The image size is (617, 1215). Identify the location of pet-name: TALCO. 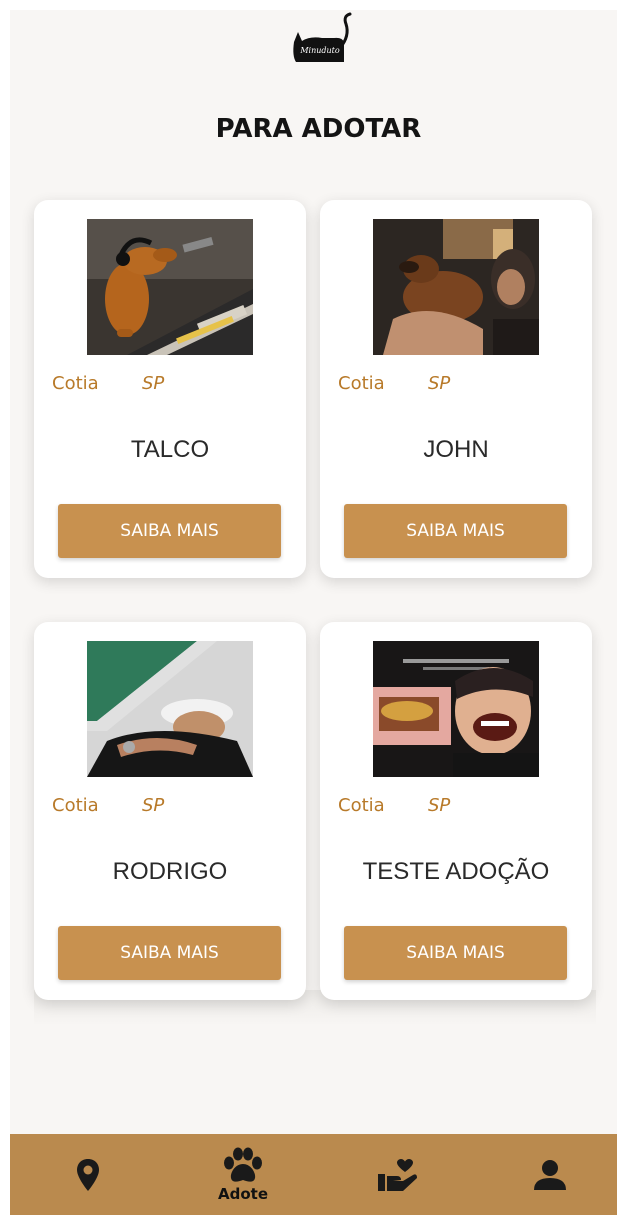
(170, 449).